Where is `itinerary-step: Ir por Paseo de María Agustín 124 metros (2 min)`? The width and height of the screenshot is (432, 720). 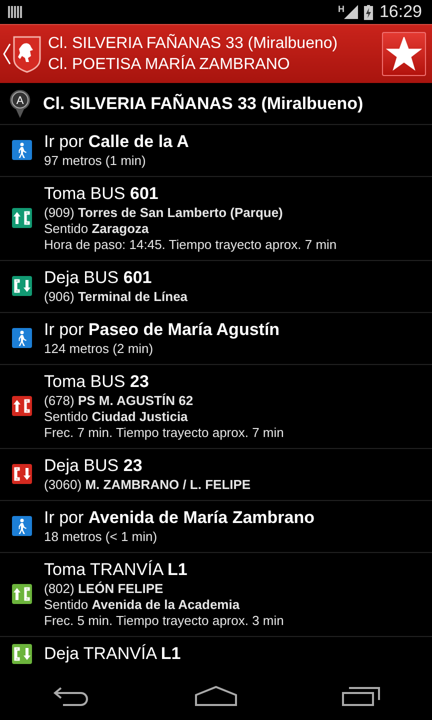
itinerary-step: Ir por Paseo de María Agustín 124 metros (2 min) is located at coordinates (216, 339).